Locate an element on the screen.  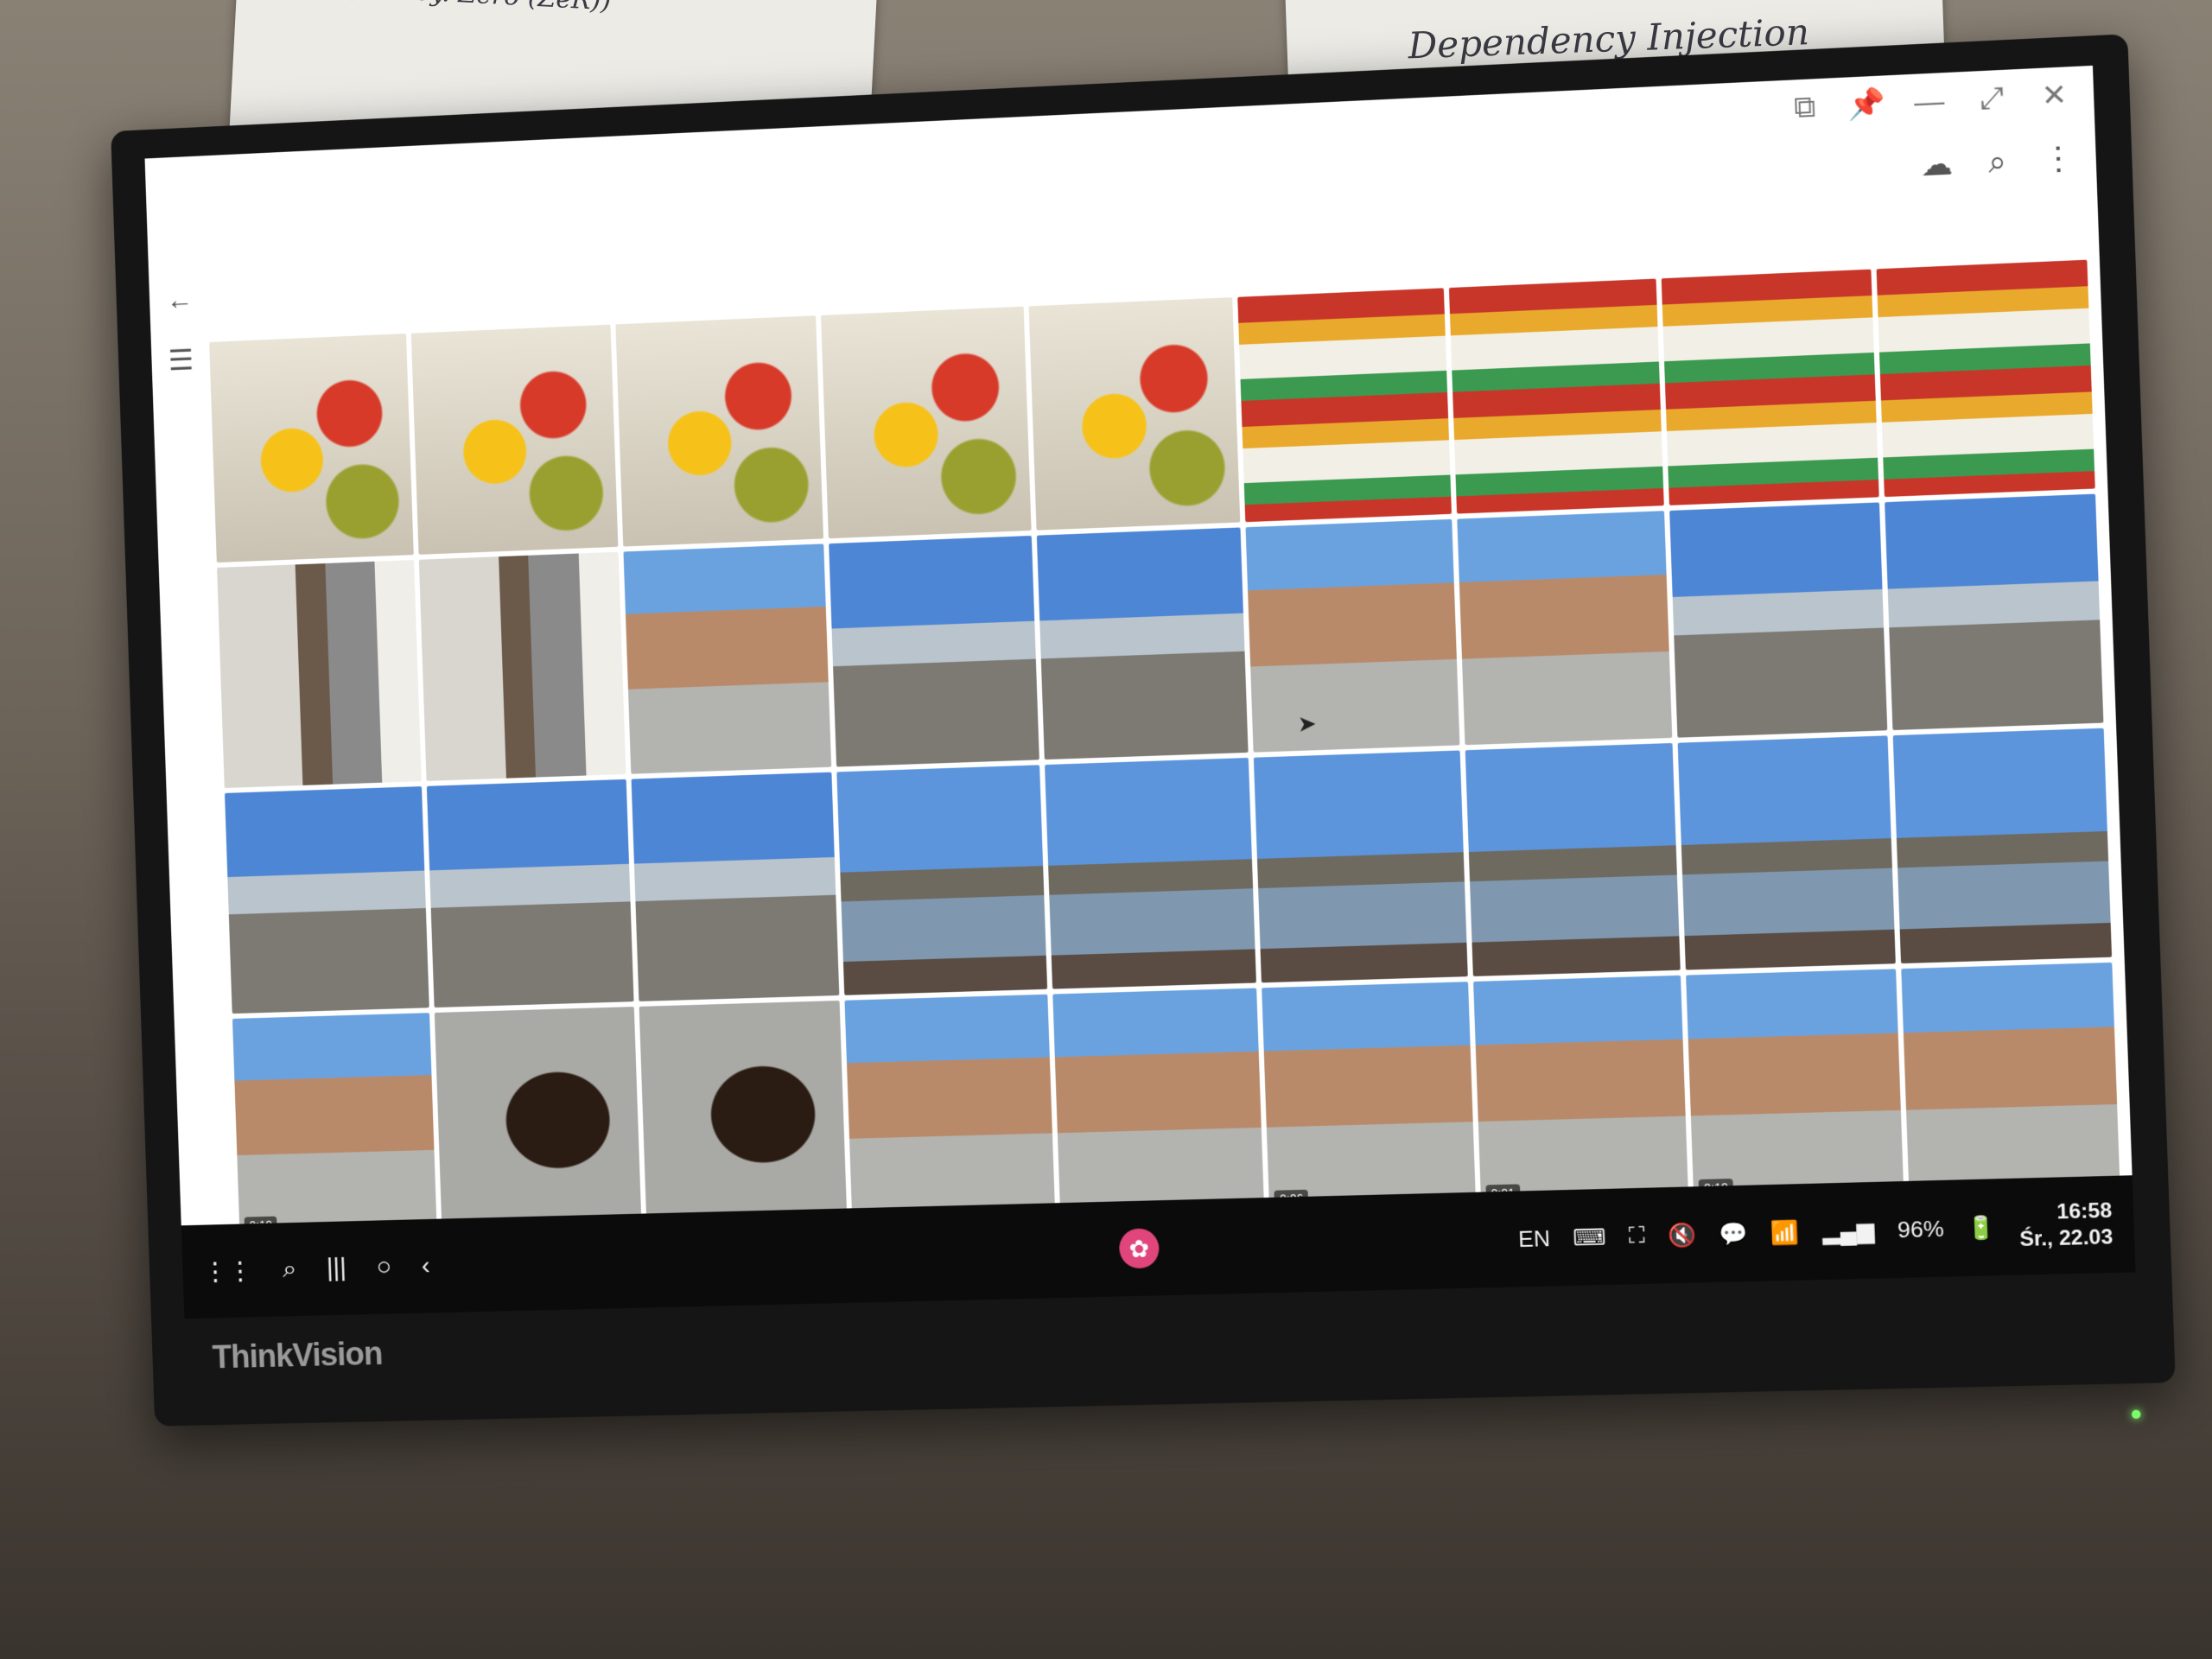
keyboard-icon: ⌨ is located at coordinates (1589, 1237).